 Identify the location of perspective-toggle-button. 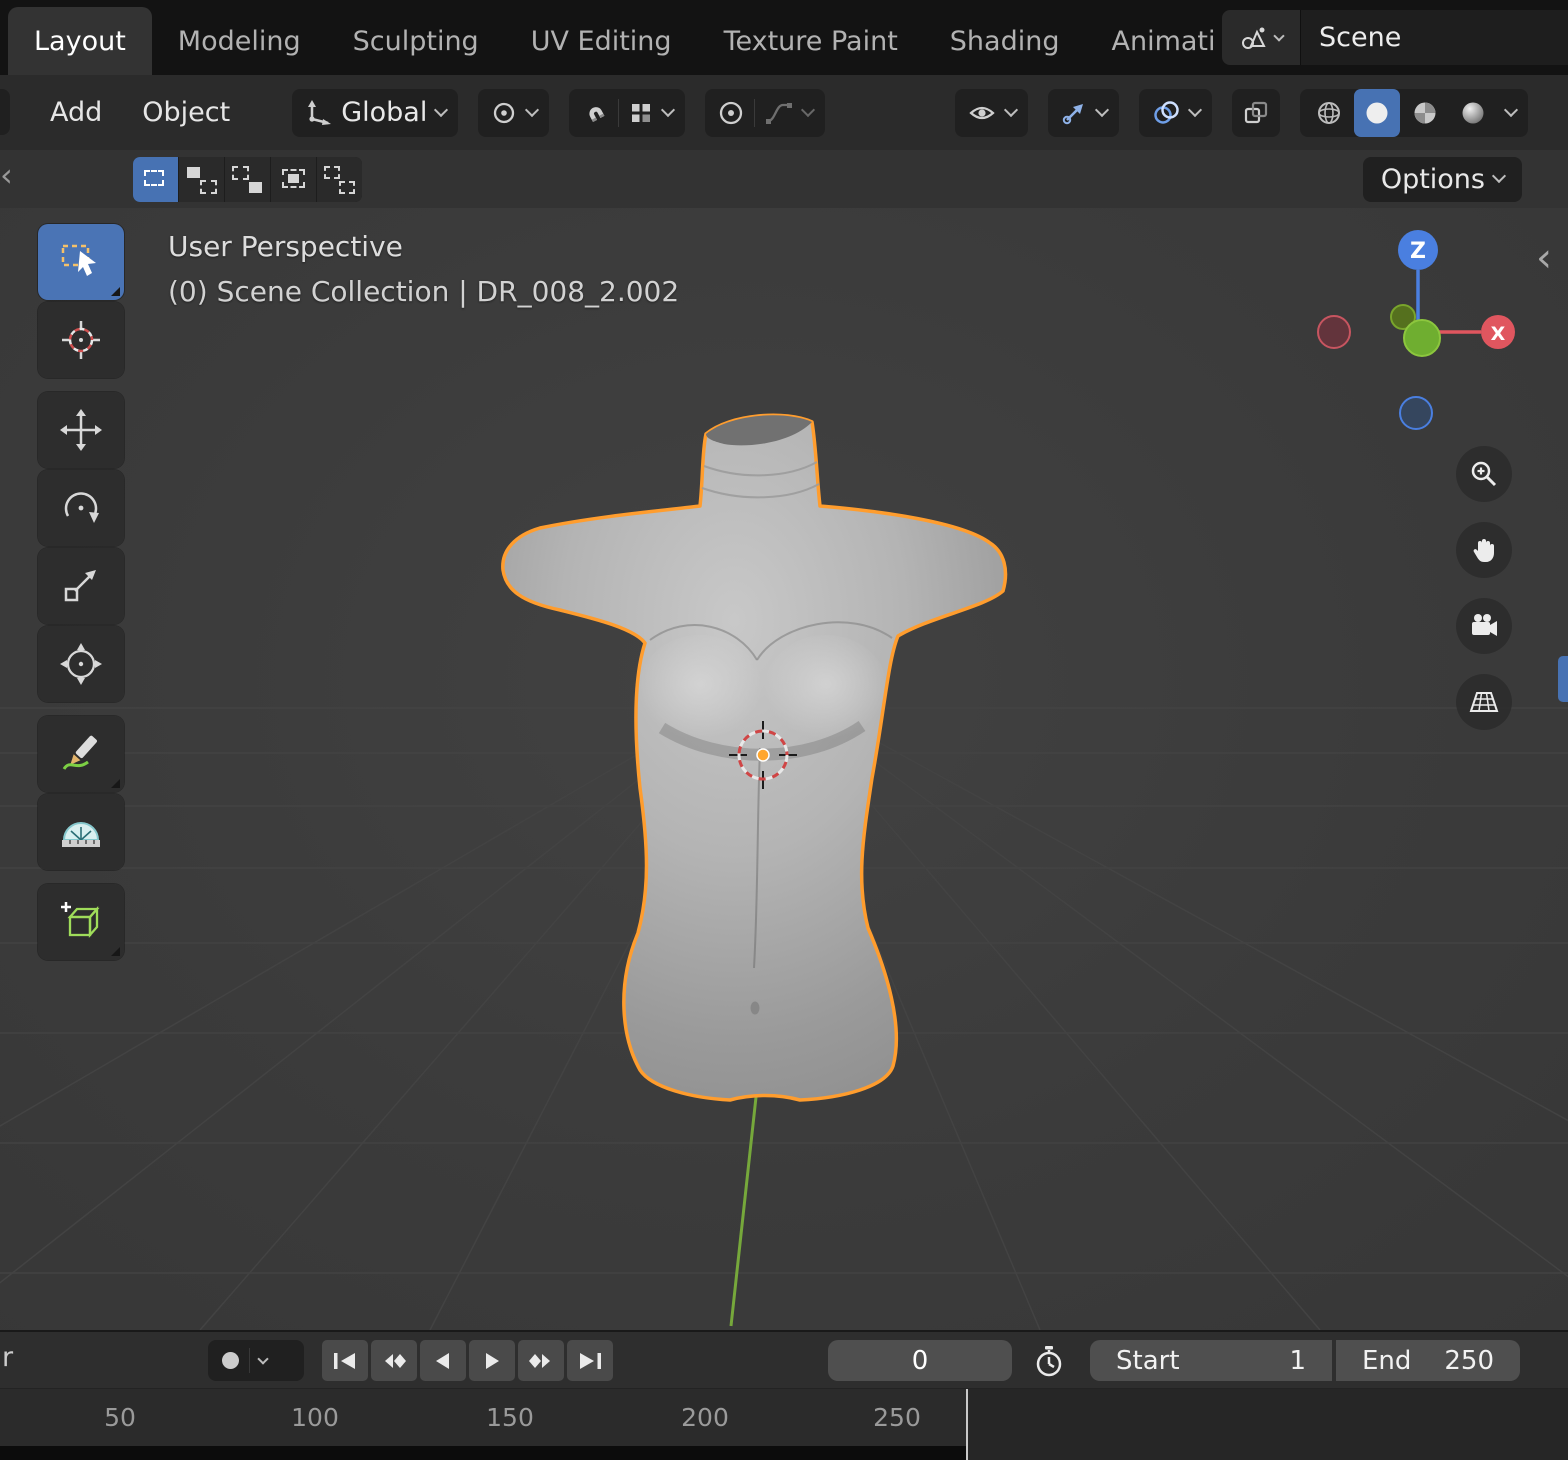
(1484, 702).